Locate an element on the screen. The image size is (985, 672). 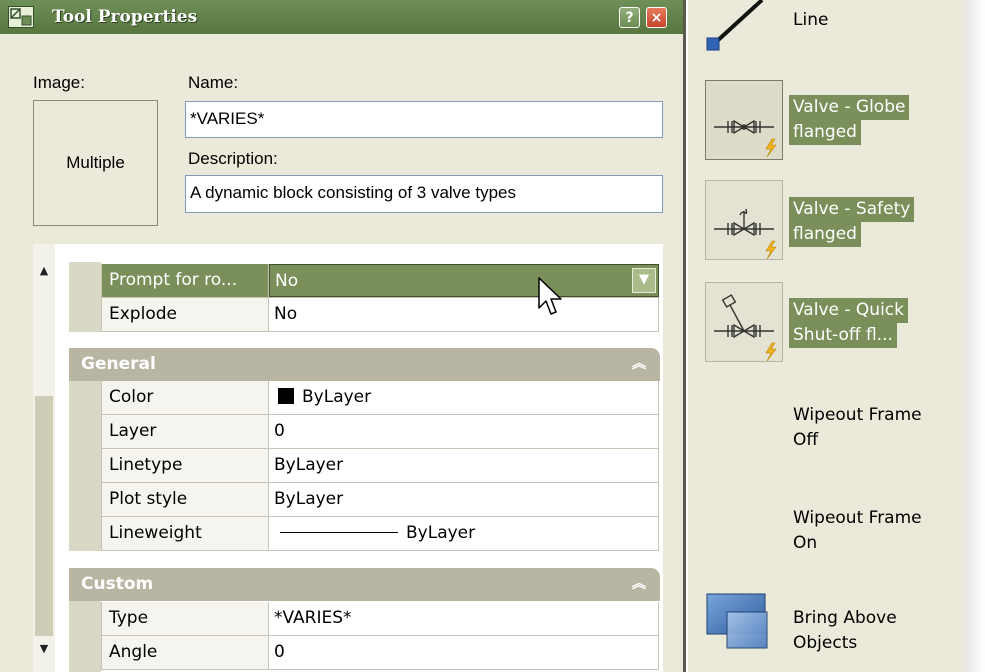
image-preview-text: Multiple is located at coordinates (95, 162).